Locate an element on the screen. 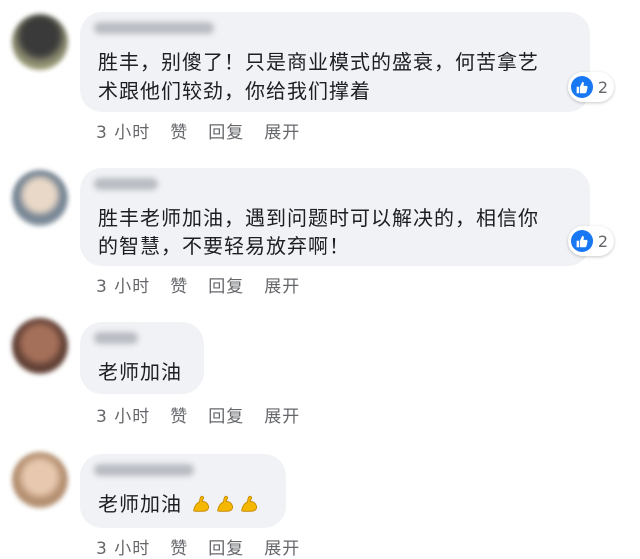  comment-text-line: 术跟他们较劲，你给我们撑着 is located at coordinates (234, 91).